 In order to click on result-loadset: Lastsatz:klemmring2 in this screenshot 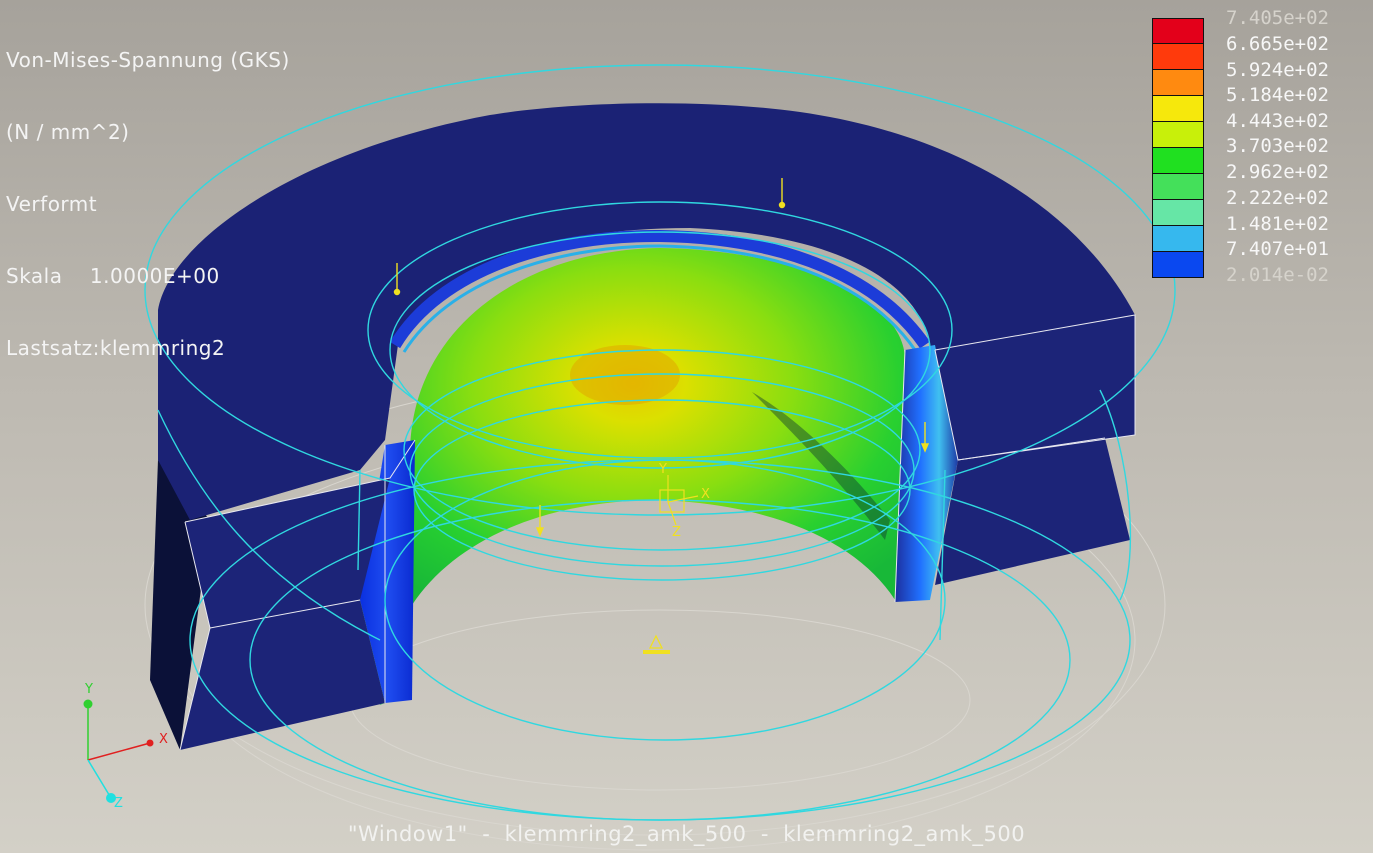, I will do `click(116, 348)`.